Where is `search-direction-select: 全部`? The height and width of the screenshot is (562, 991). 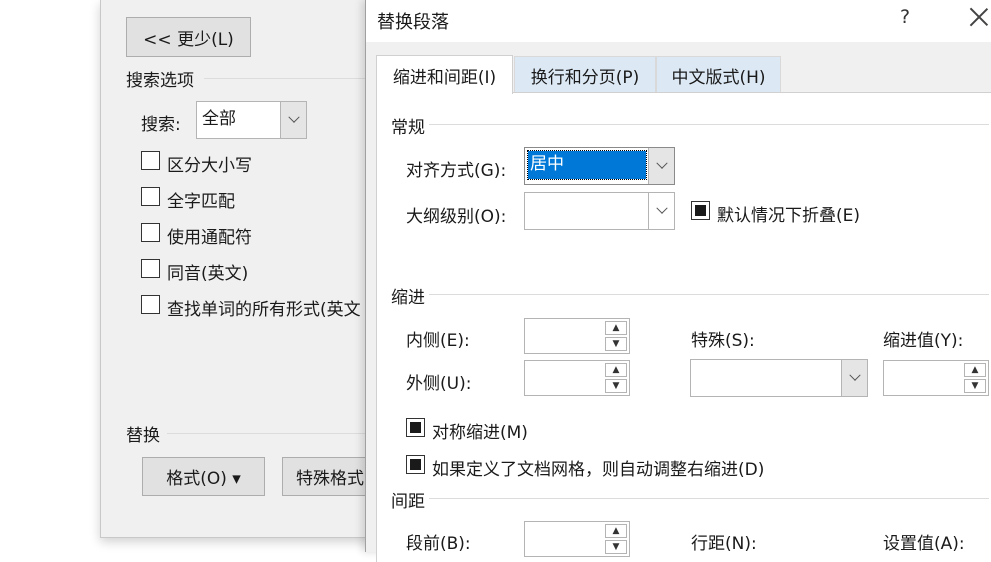 search-direction-select: 全部 is located at coordinates (251, 120).